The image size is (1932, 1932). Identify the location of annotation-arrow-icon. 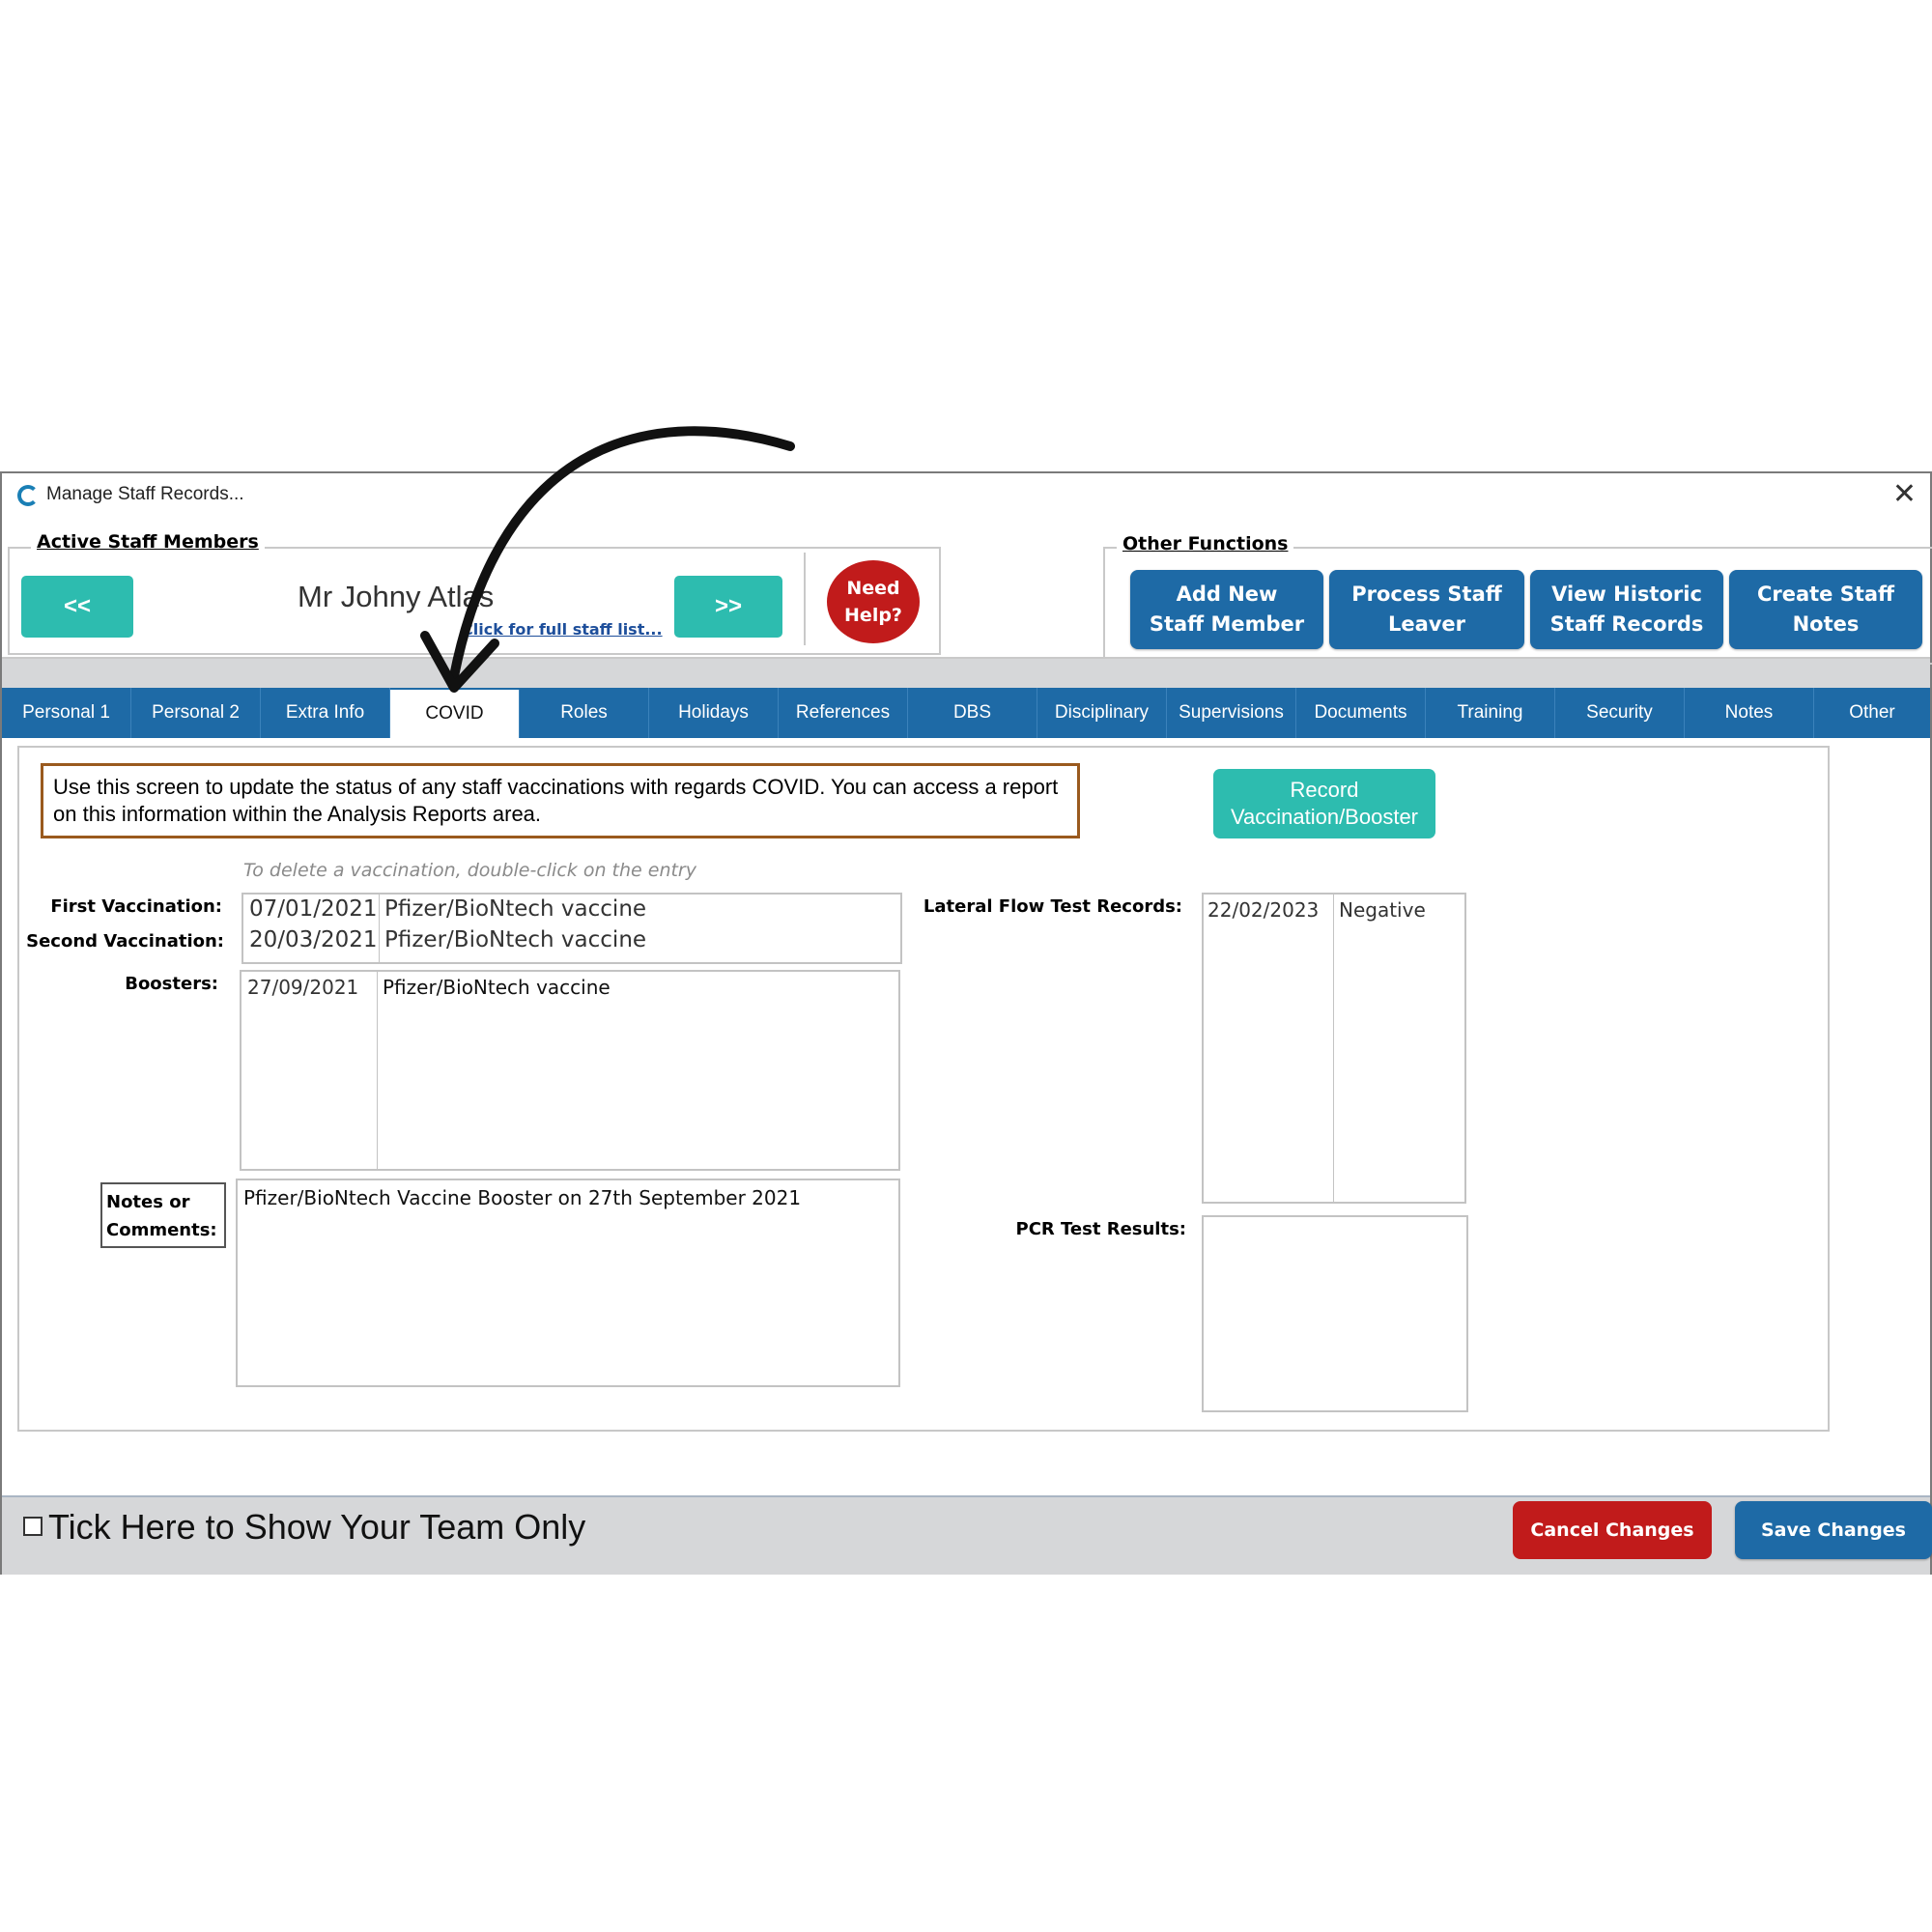
(607, 559).